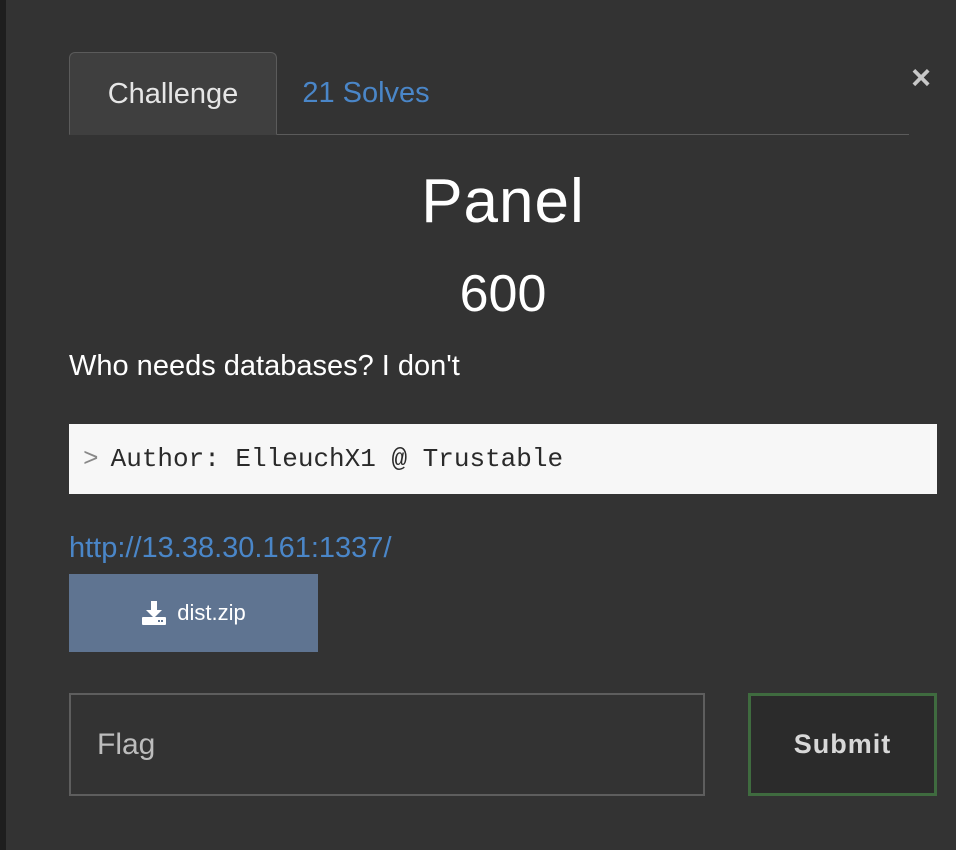  I want to click on challenge-url-link: http://13.38.30.161:1337/, so click(230, 548).